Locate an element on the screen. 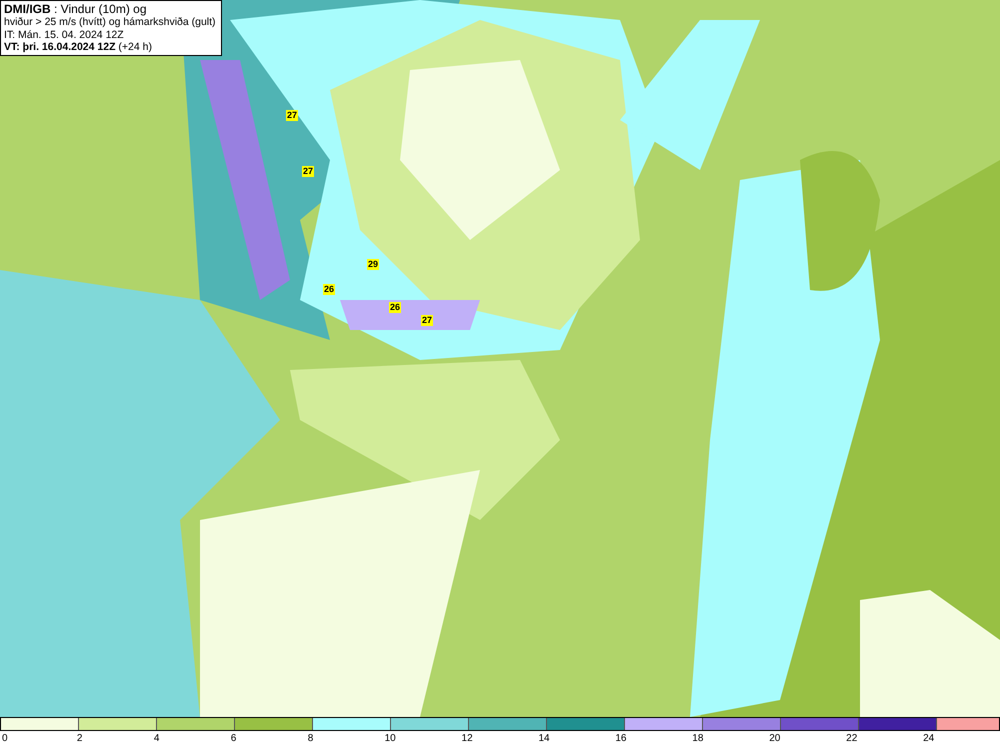 The width and height of the screenshot is (1000, 747). legend-tick-label: 24 is located at coordinates (929, 739).